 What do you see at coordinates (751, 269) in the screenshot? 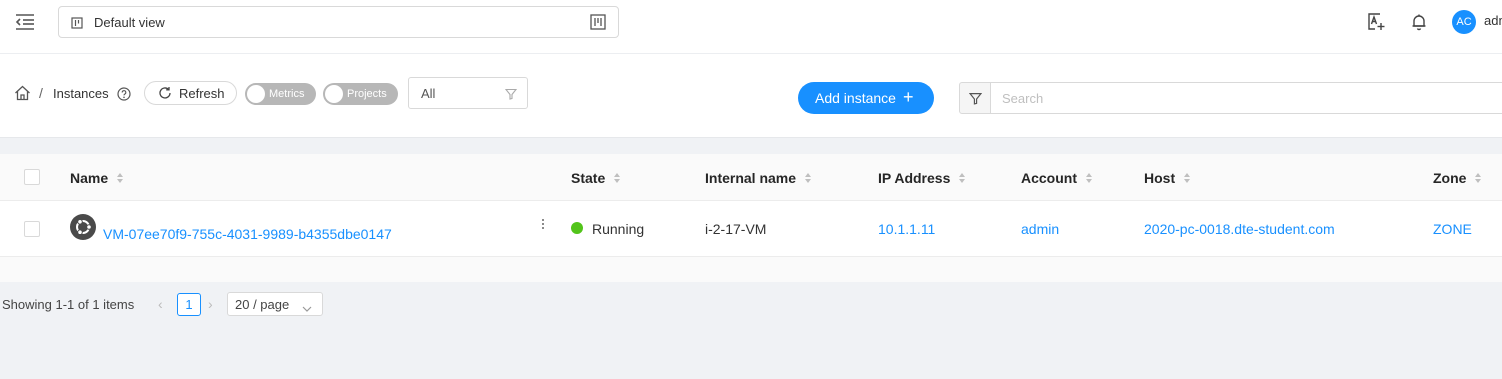
I see `table-footer` at bounding box center [751, 269].